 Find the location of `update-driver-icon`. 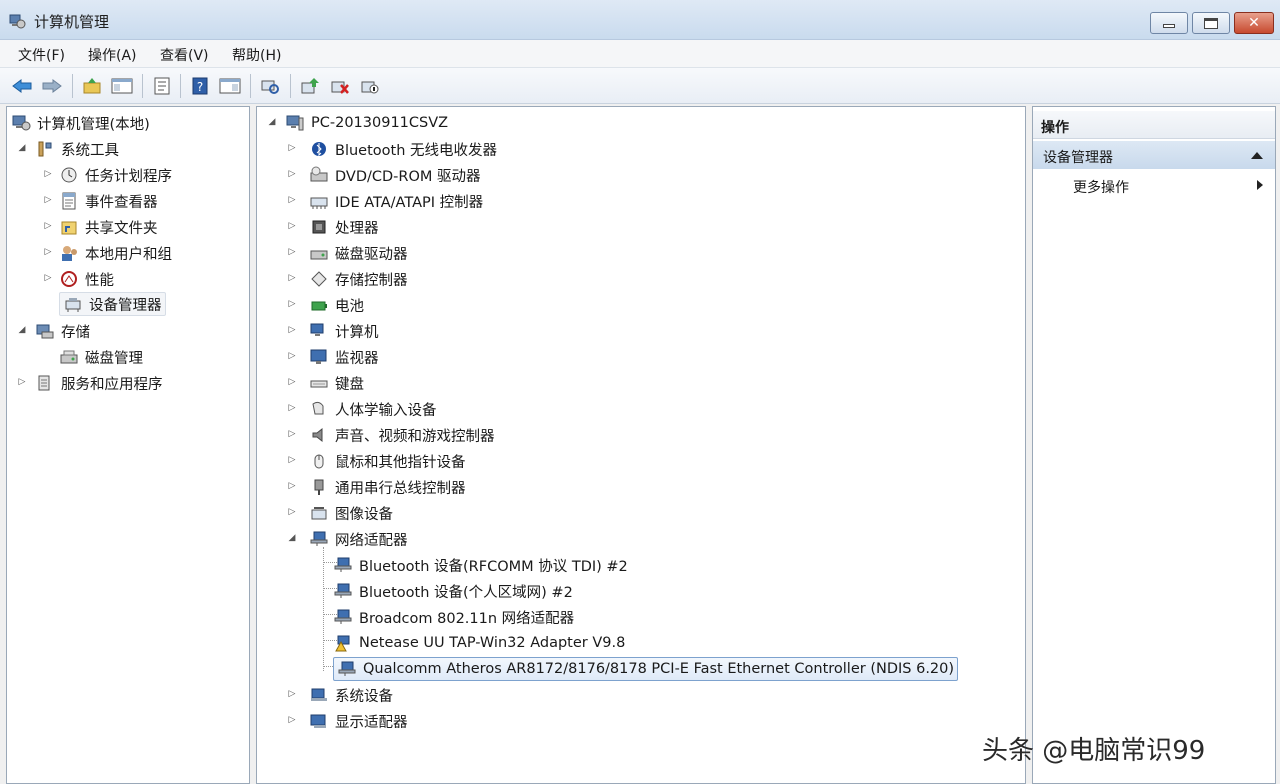

update-driver-icon is located at coordinates (310, 86).